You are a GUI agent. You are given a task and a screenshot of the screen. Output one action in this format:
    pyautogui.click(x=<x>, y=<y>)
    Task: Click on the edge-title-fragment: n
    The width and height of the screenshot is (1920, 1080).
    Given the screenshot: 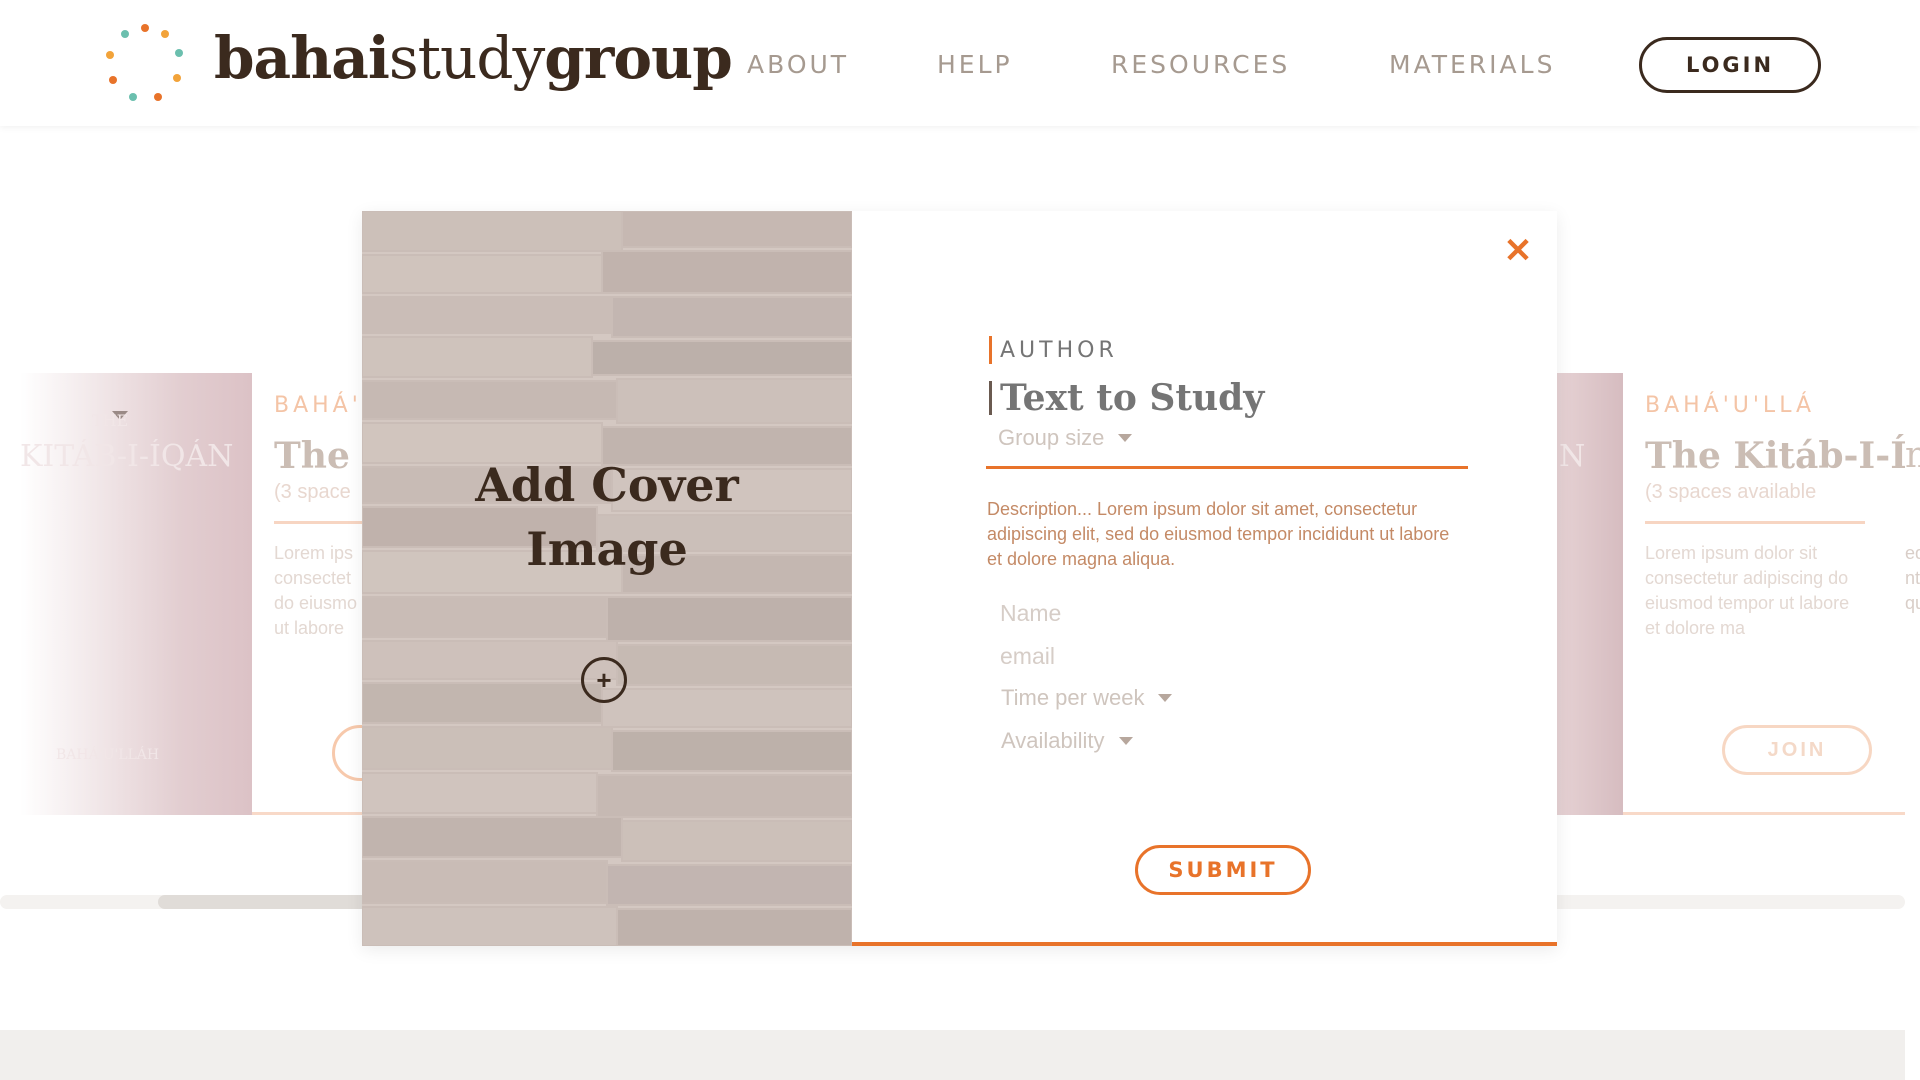 What is the action you would take?
    pyautogui.click(x=1912, y=455)
    